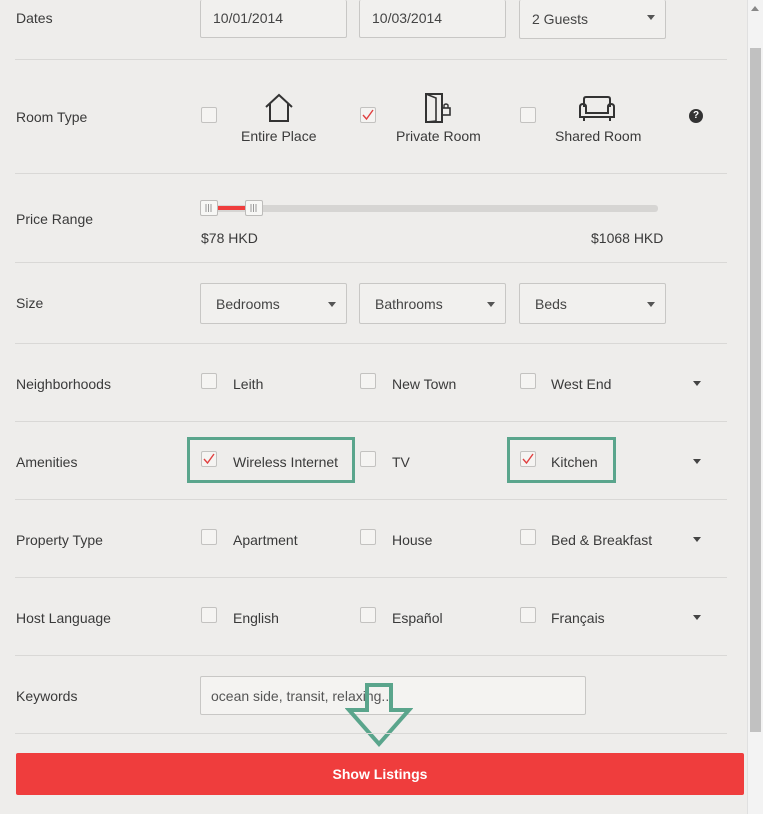  I want to click on house-icon, so click(279, 107).